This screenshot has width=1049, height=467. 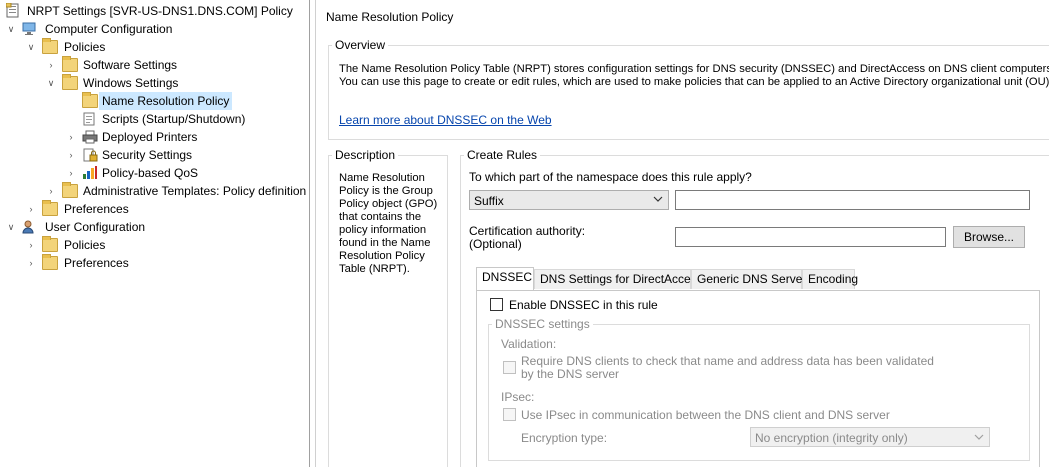 What do you see at coordinates (30, 227) in the screenshot?
I see `user-icon` at bounding box center [30, 227].